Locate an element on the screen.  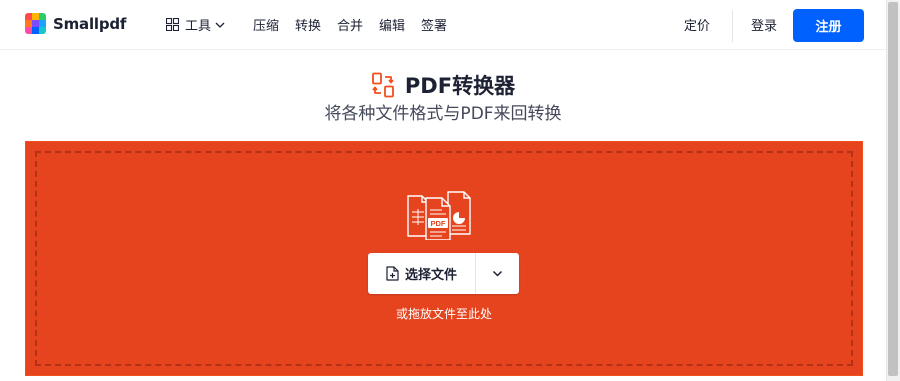
choose-file-label: 选择文件 is located at coordinates (430, 275).